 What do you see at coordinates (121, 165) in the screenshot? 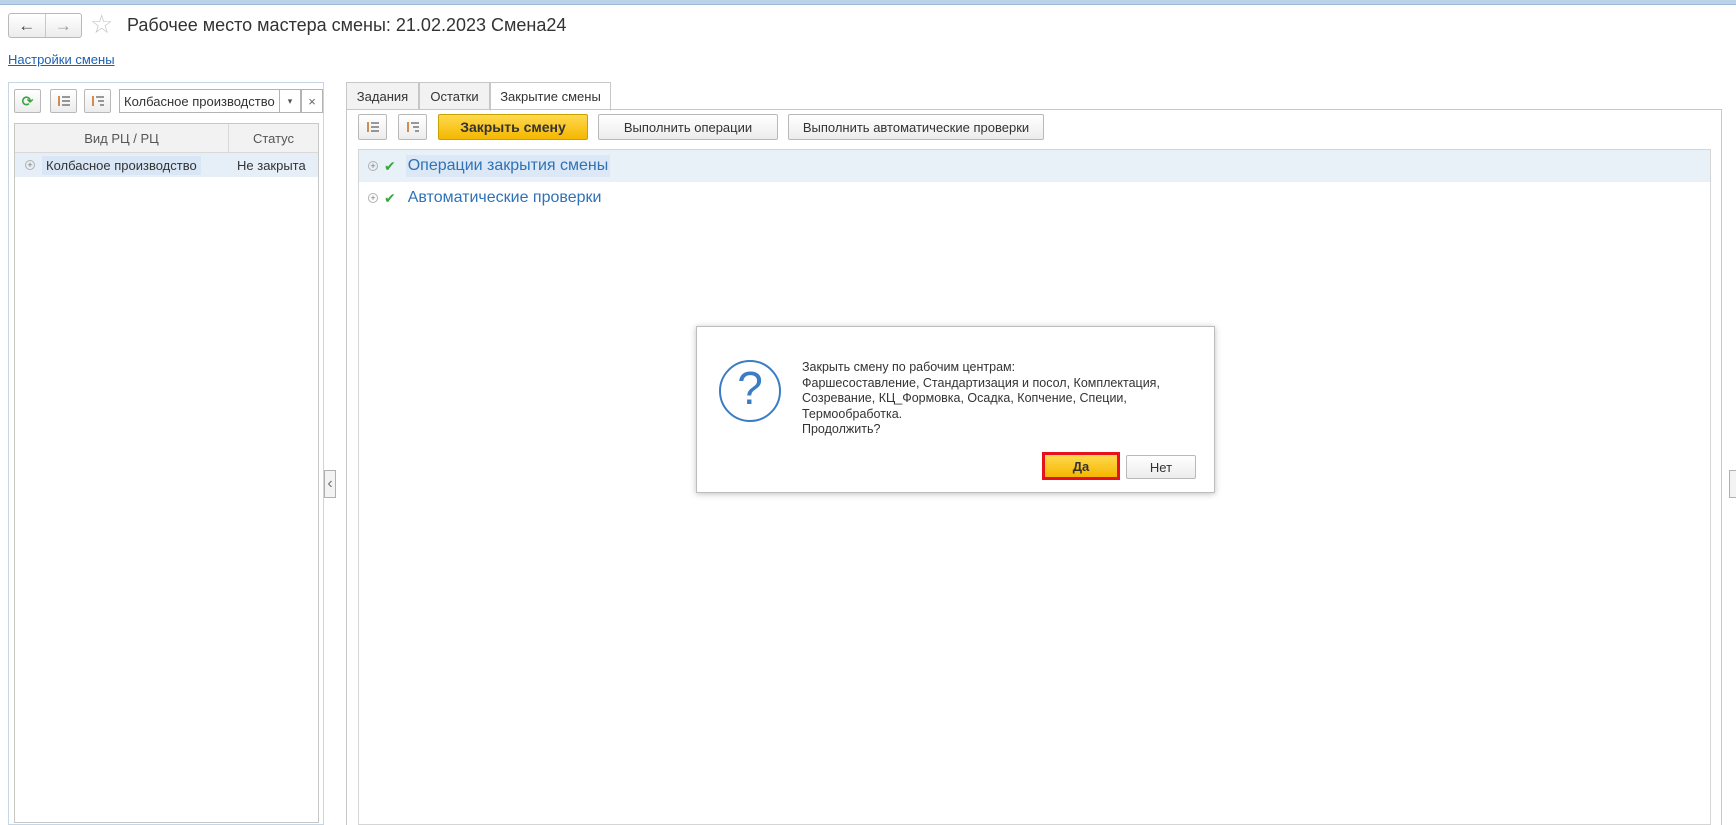
I see `row-name: Колбасное производство` at bounding box center [121, 165].